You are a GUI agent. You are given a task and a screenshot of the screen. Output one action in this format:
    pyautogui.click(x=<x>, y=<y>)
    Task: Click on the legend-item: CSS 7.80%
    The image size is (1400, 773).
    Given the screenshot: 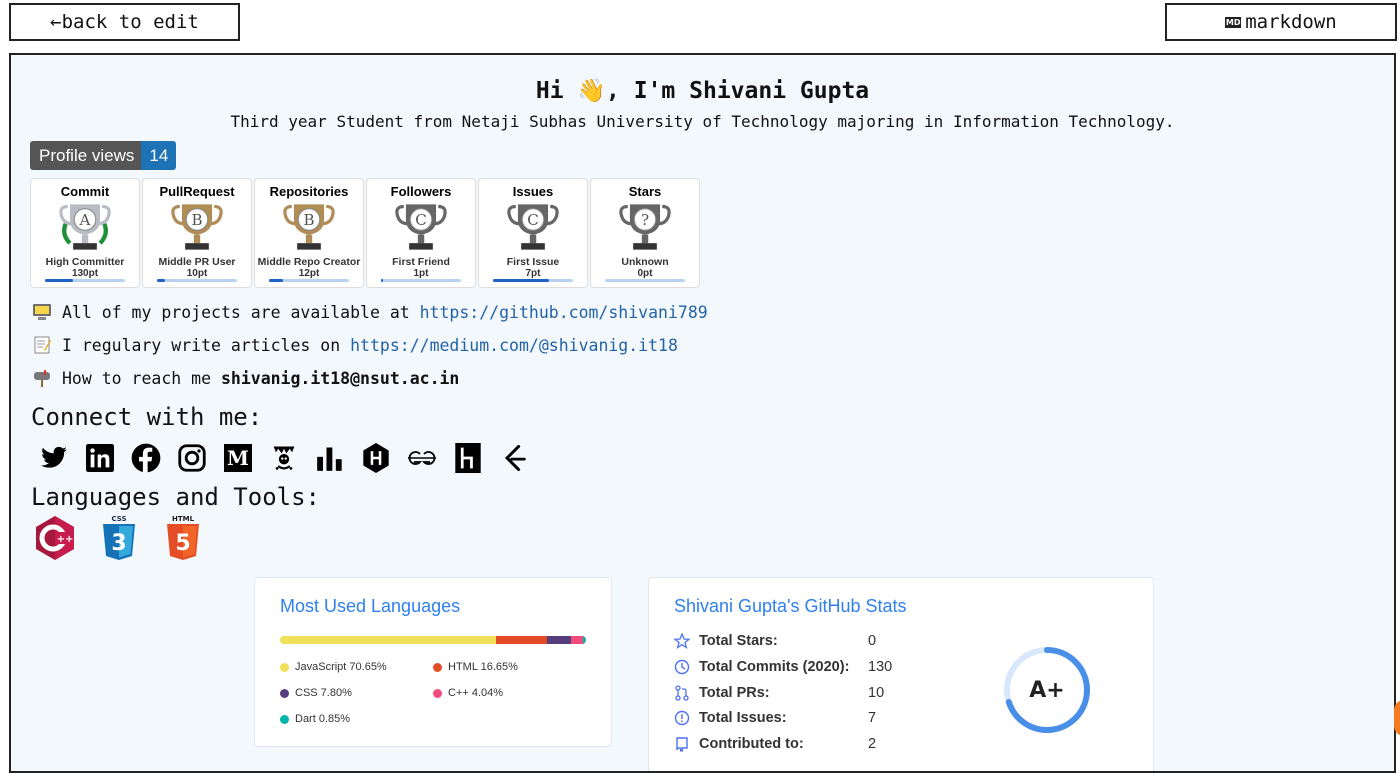 What is the action you would take?
    pyautogui.click(x=316, y=693)
    